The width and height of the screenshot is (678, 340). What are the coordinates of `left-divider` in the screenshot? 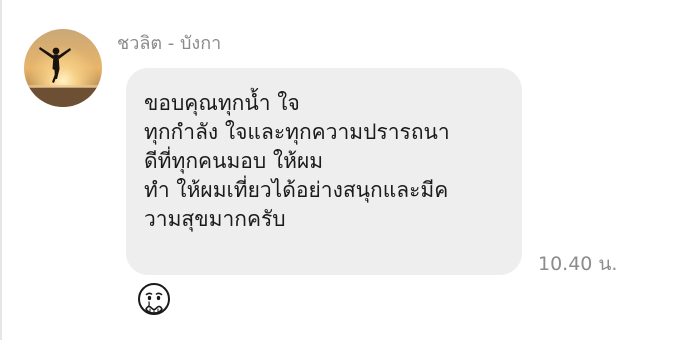 It's located at (1, 170).